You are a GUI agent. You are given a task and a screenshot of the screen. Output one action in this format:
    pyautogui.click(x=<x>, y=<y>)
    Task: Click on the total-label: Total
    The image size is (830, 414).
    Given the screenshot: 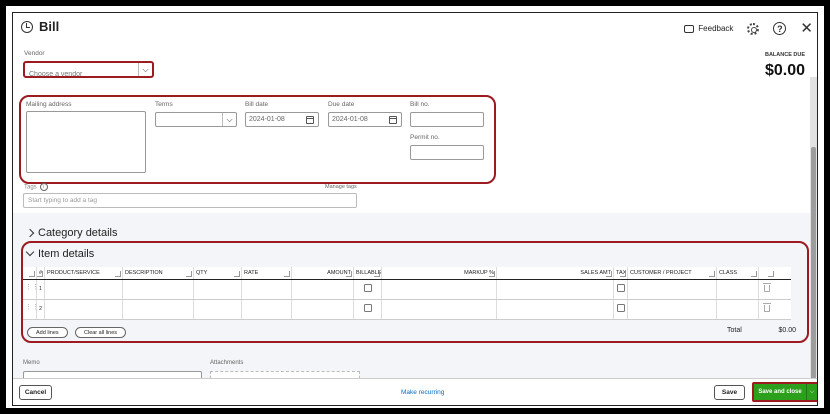 What is the action you would take?
    pyautogui.click(x=734, y=330)
    